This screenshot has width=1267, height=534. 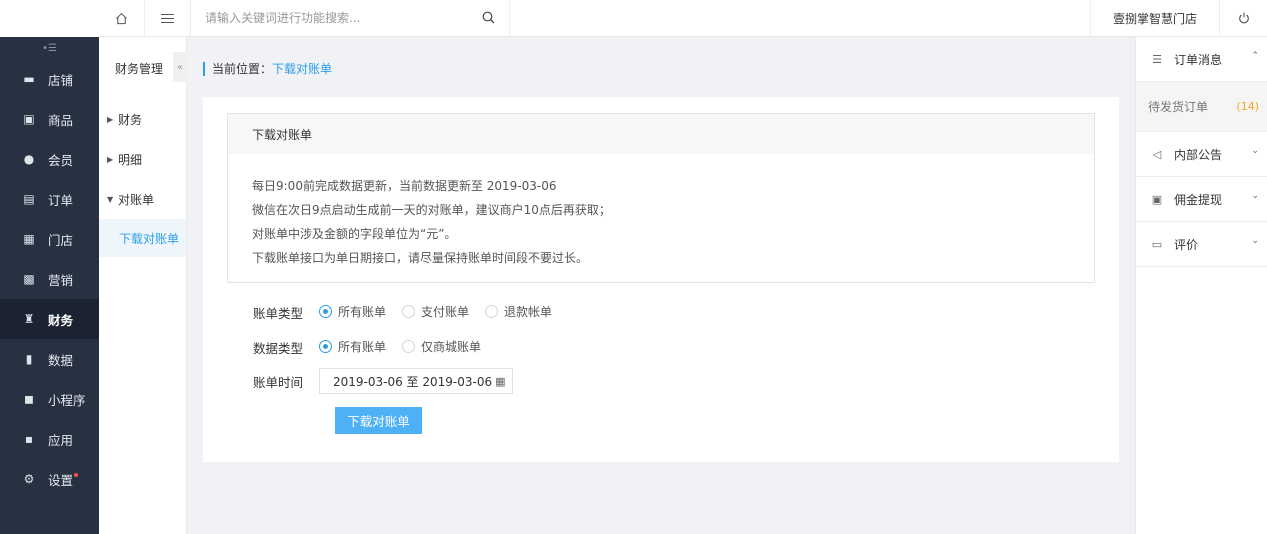 What do you see at coordinates (1155, 18) in the screenshot?
I see `store-name: 壹捌掌智慧门店` at bounding box center [1155, 18].